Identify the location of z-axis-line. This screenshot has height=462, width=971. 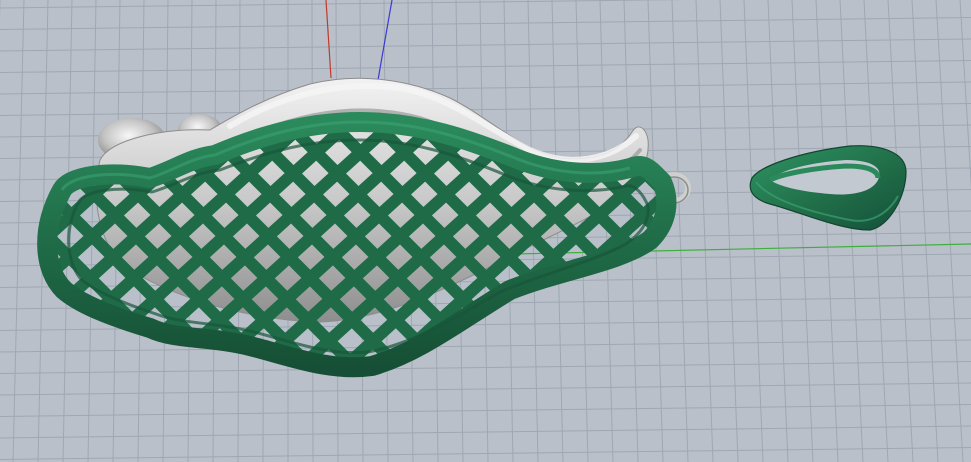
(328, 39).